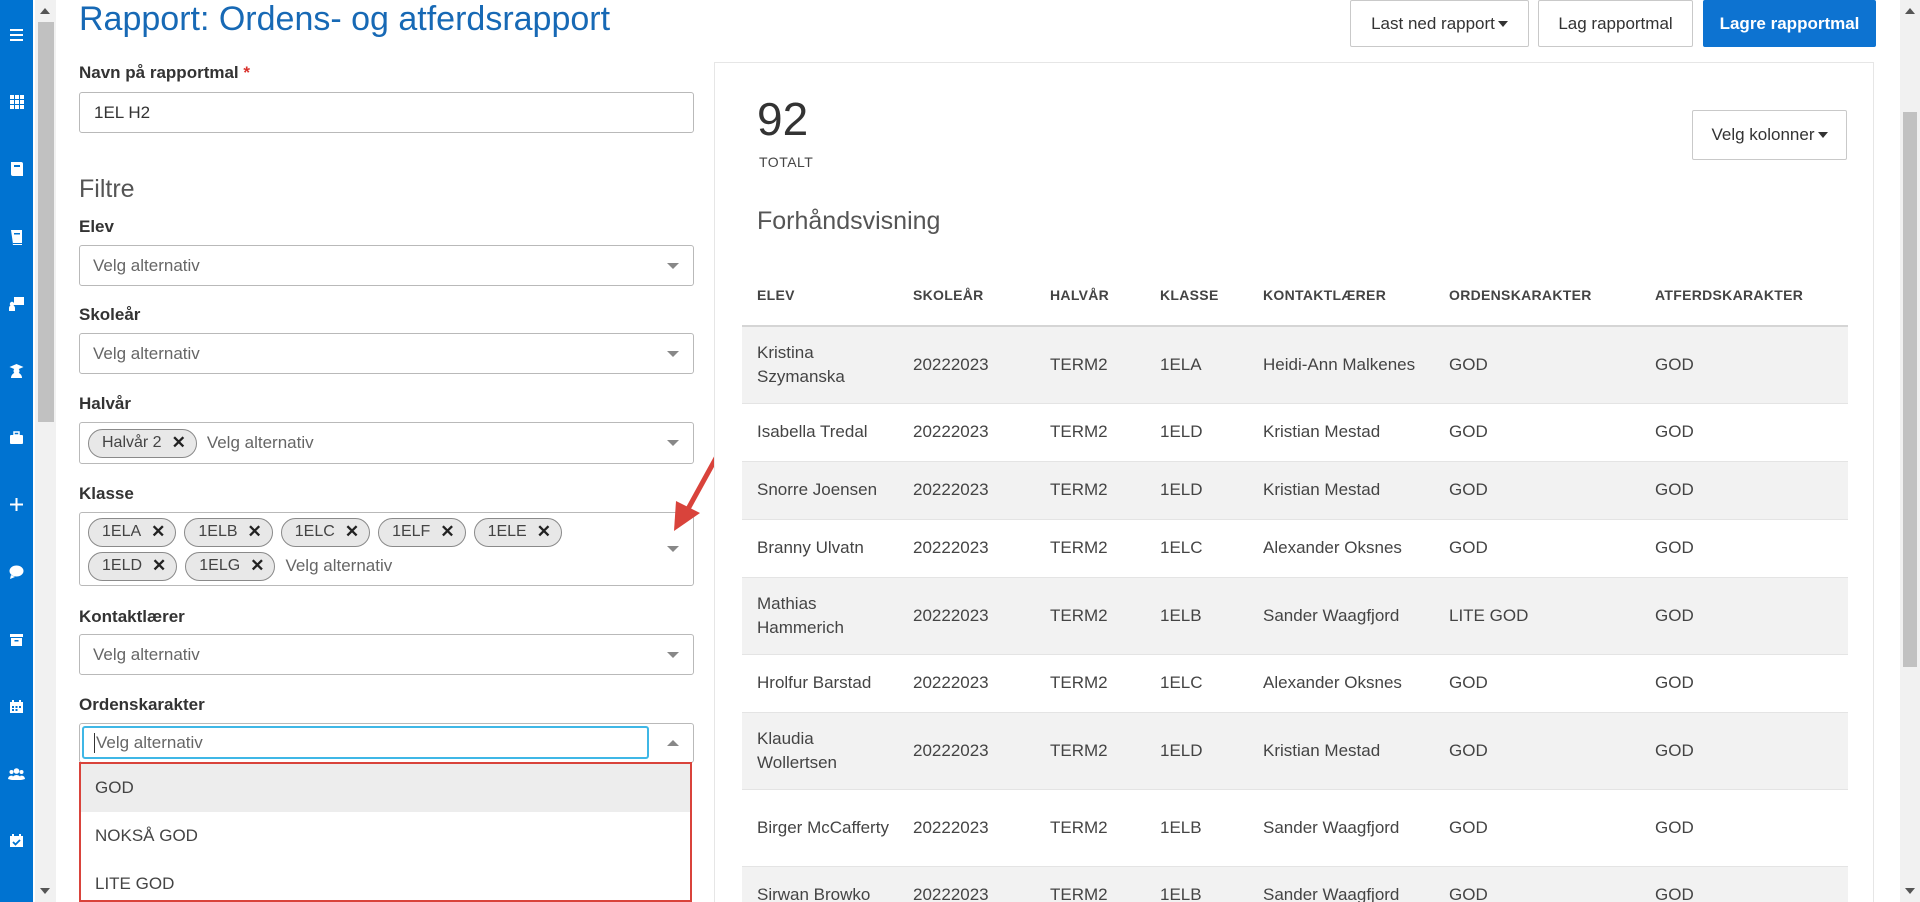  I want to click on right-scrollbar, so click(1910, 451).